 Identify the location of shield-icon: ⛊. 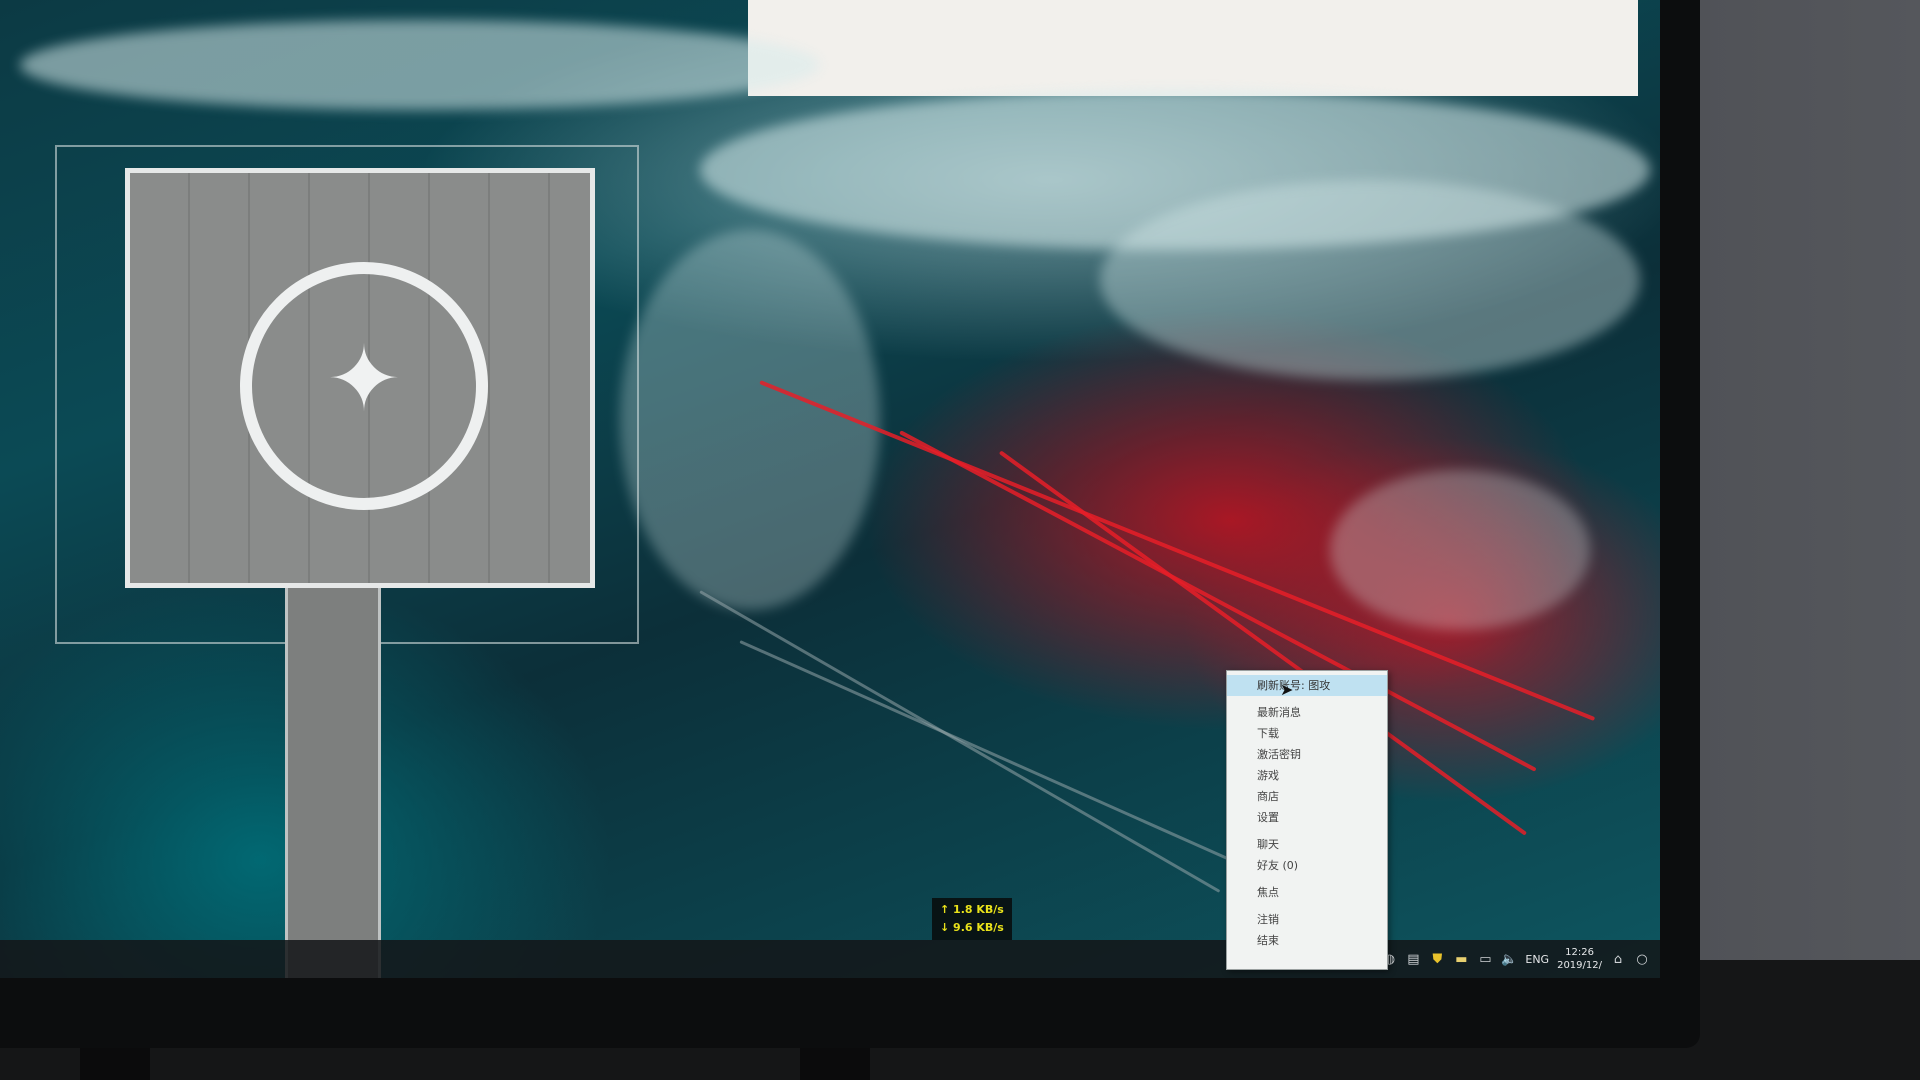
(1437, 959).